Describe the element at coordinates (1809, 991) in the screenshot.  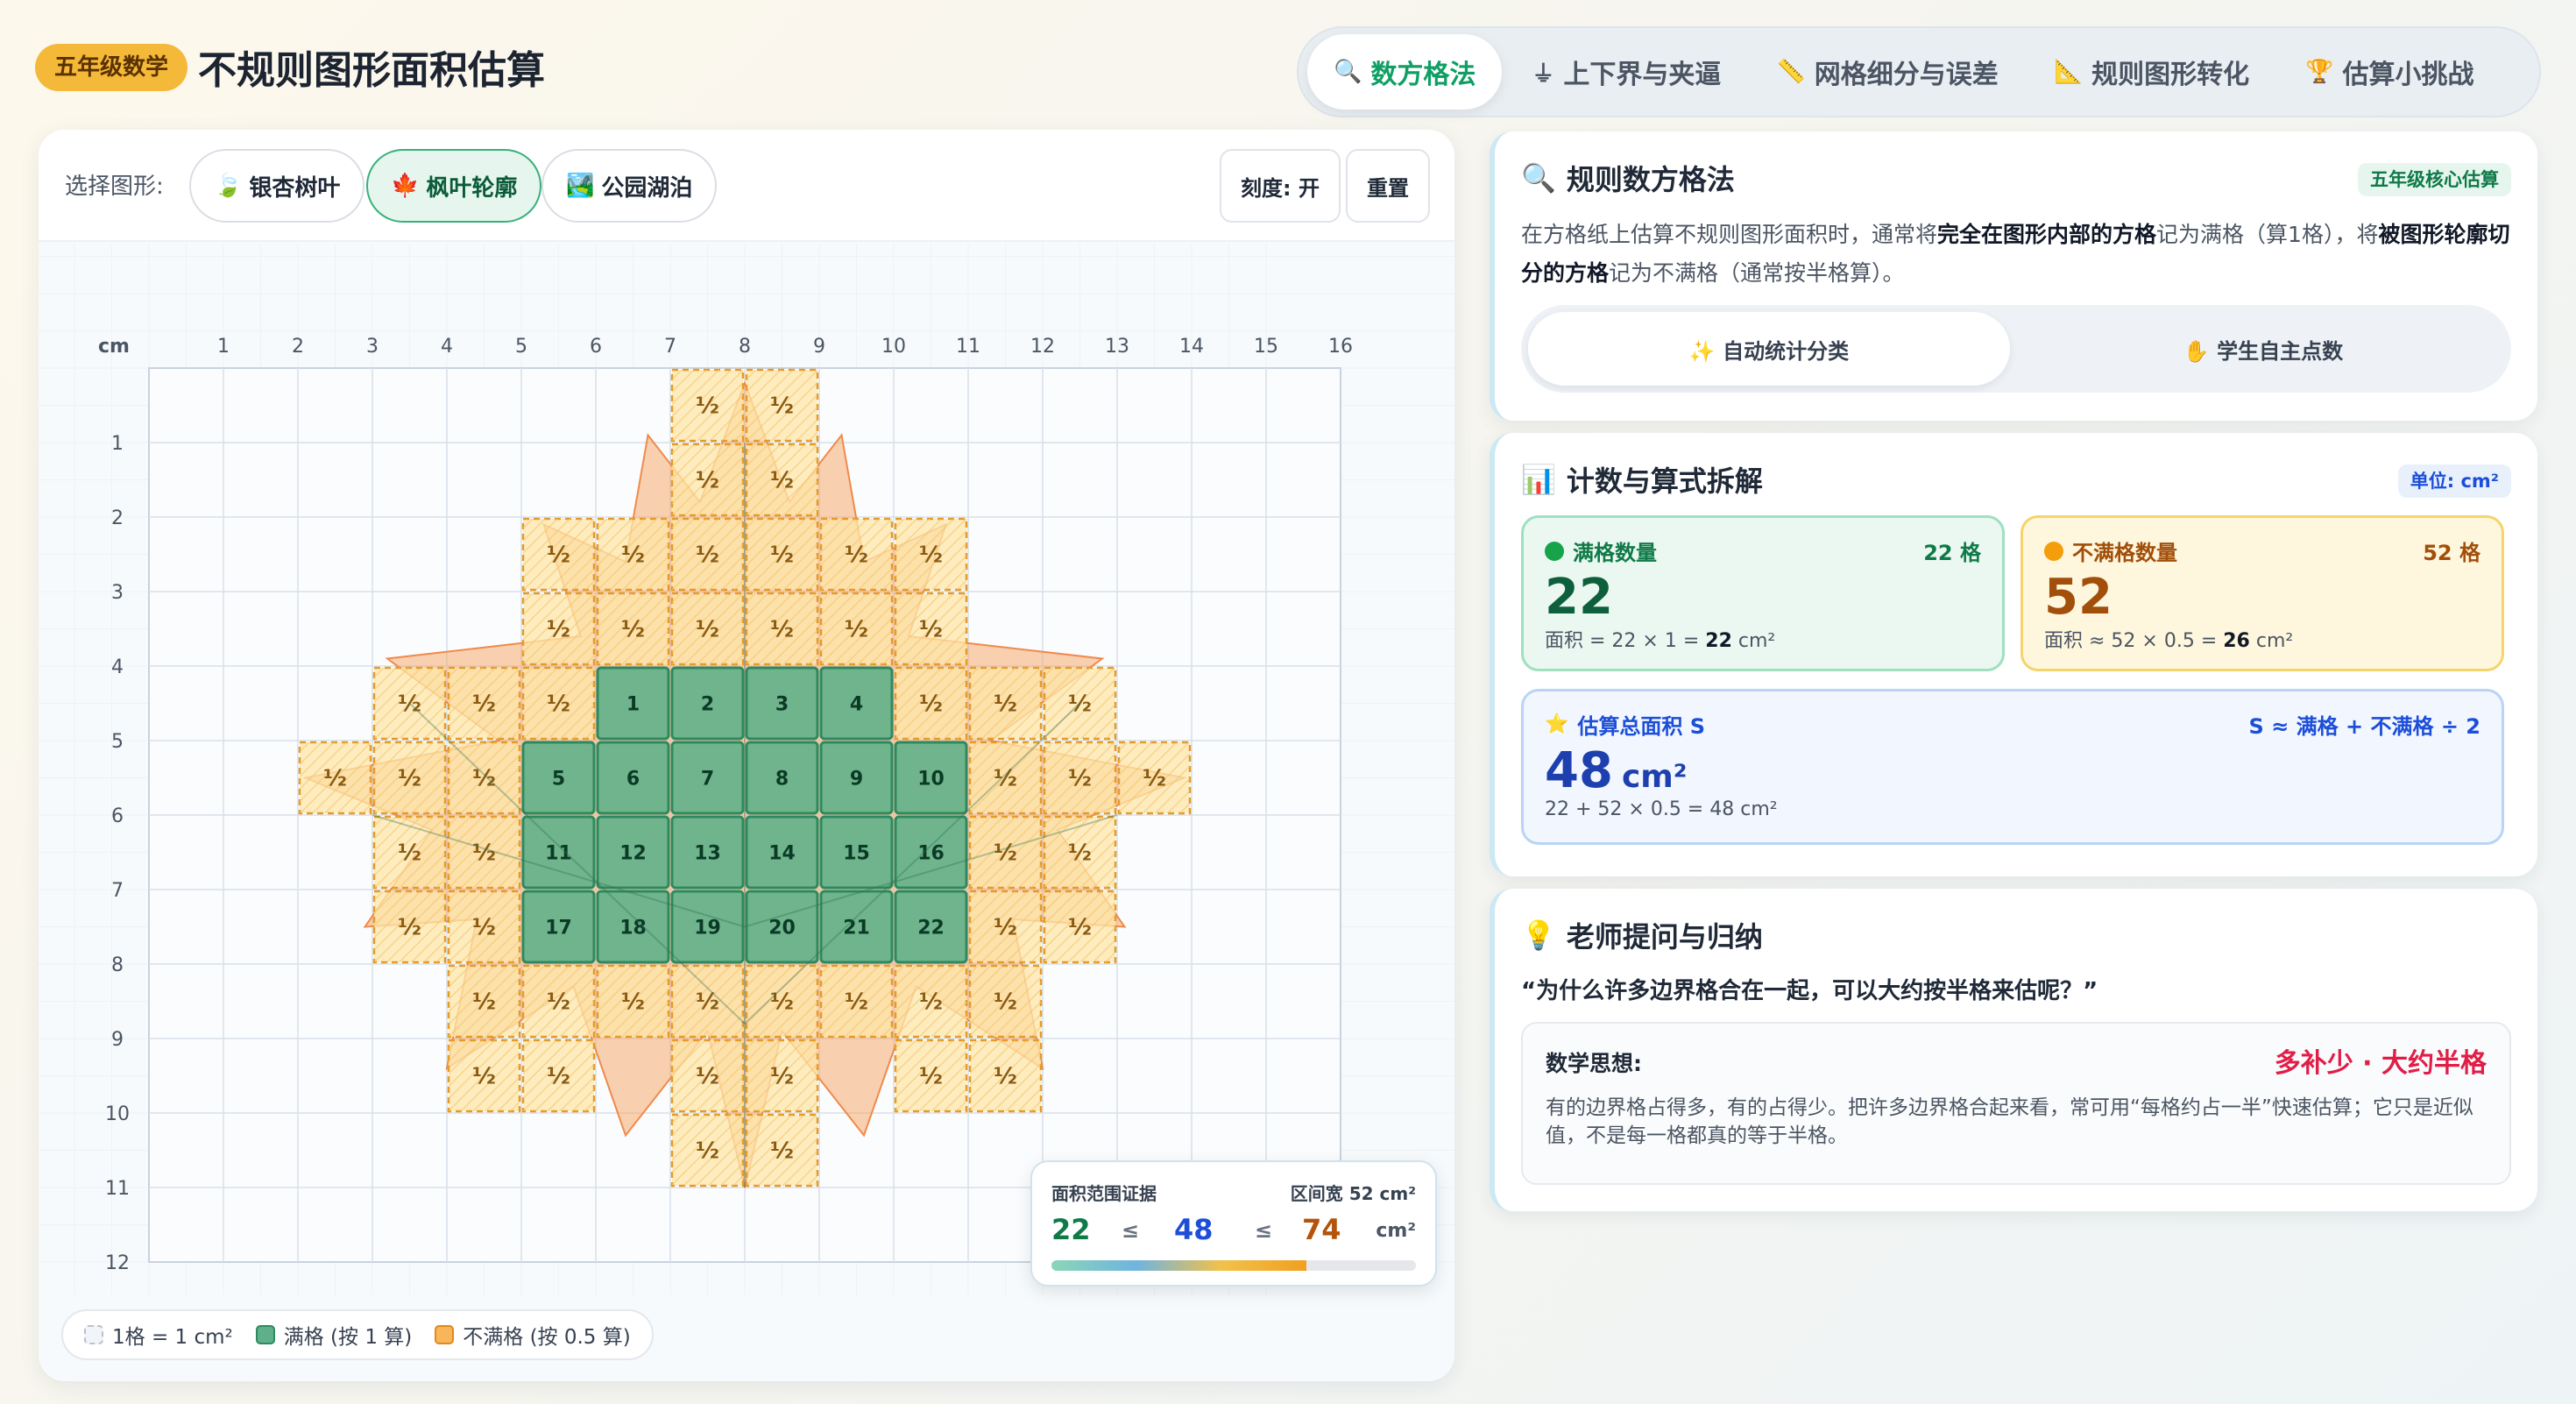
I see `teacher-question: “为什么许多边界格合在一起，可以大约按半格来估呢？”` at that location.